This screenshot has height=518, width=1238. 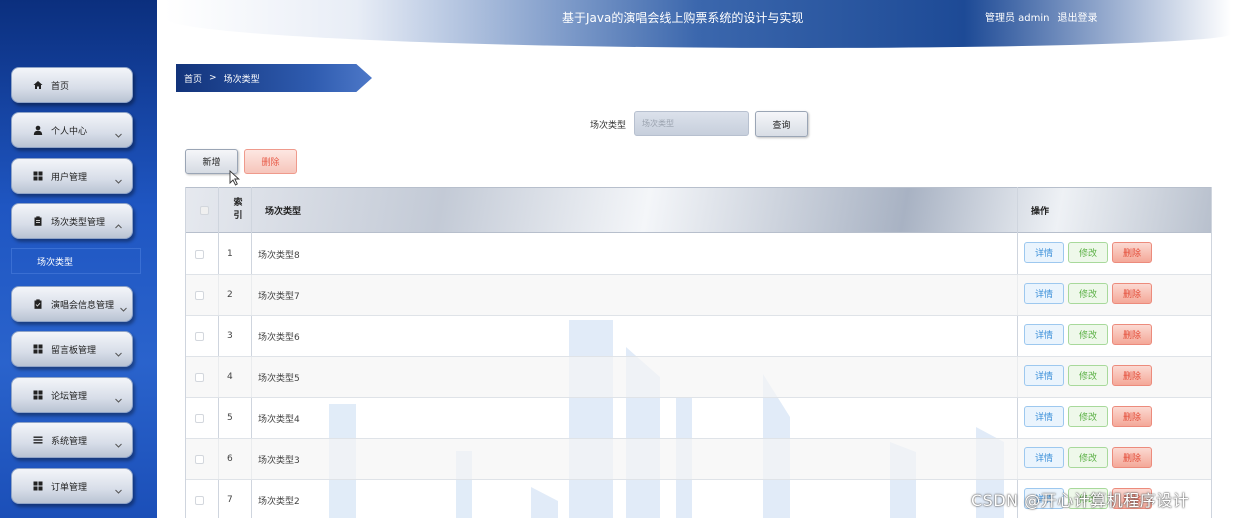 I want to click on logout-link: 退出登录, so click(x=1078, y=18).